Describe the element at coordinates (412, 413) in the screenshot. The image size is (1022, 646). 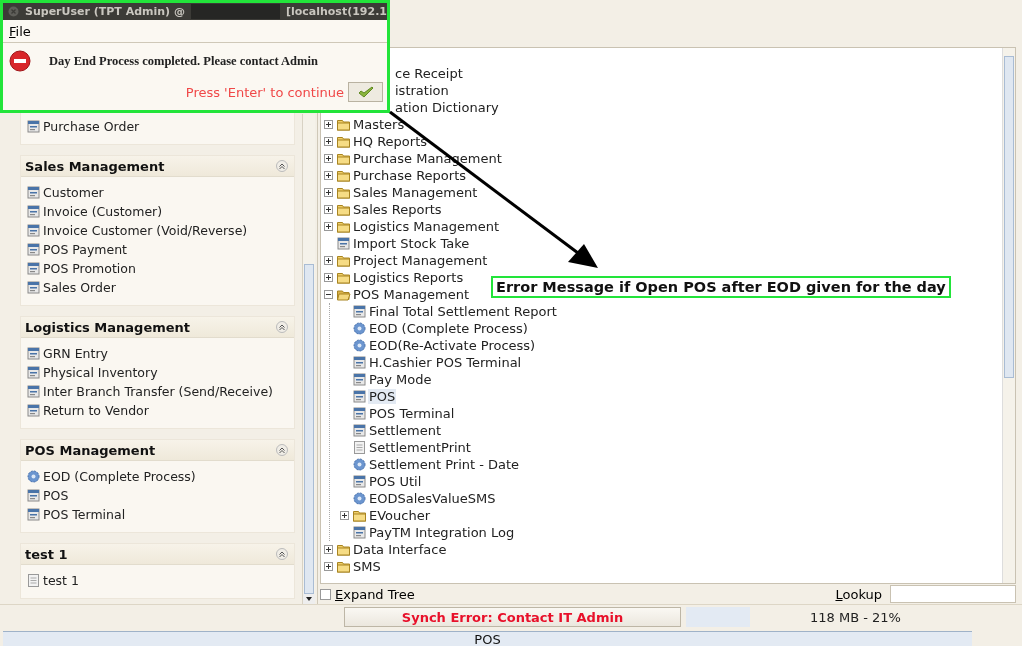
I see `tree-item: POS Terminal` at that location.